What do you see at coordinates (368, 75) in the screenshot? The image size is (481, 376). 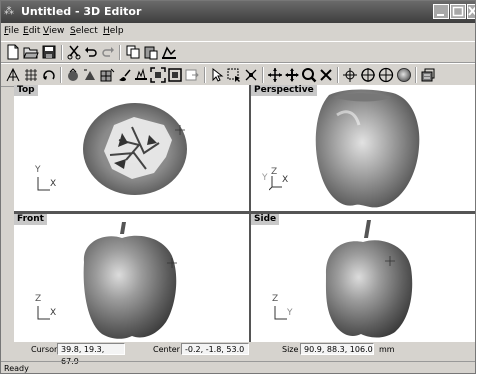 I see `target-icon` at bounding box center [368, 75].